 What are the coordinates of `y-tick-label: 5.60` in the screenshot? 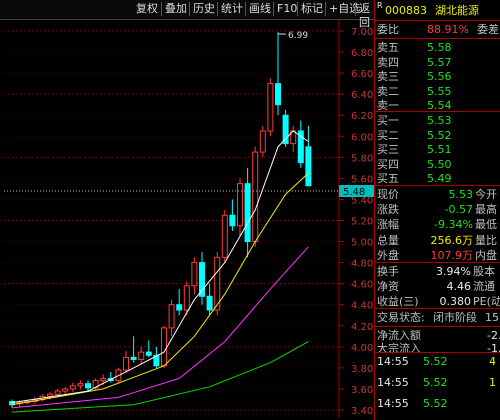 It's located at (362, 179).